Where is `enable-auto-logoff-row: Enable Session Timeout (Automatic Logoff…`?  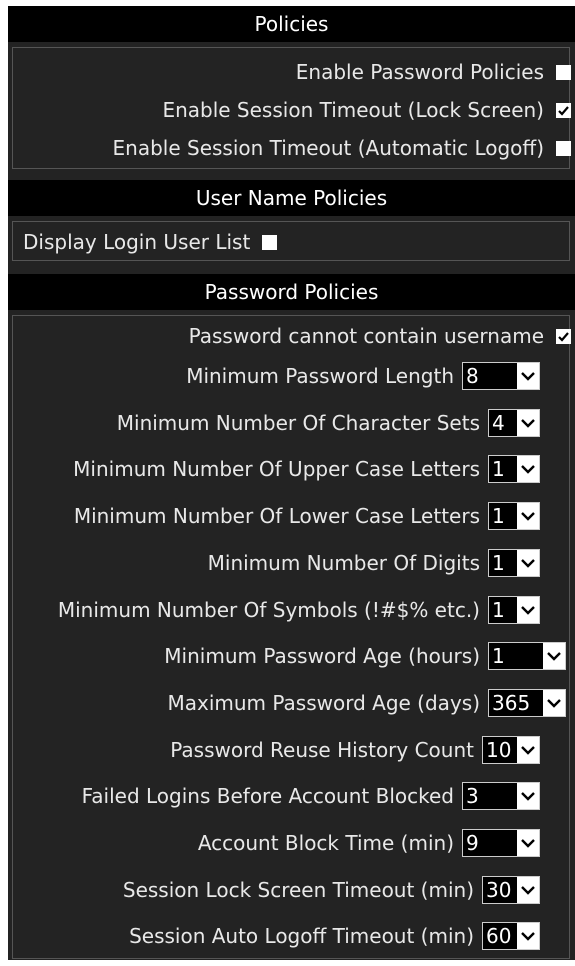 enable-auto-logoff-row: Enable Session Timeout (Automatic Logoff… is located at coordinates (294, 148).